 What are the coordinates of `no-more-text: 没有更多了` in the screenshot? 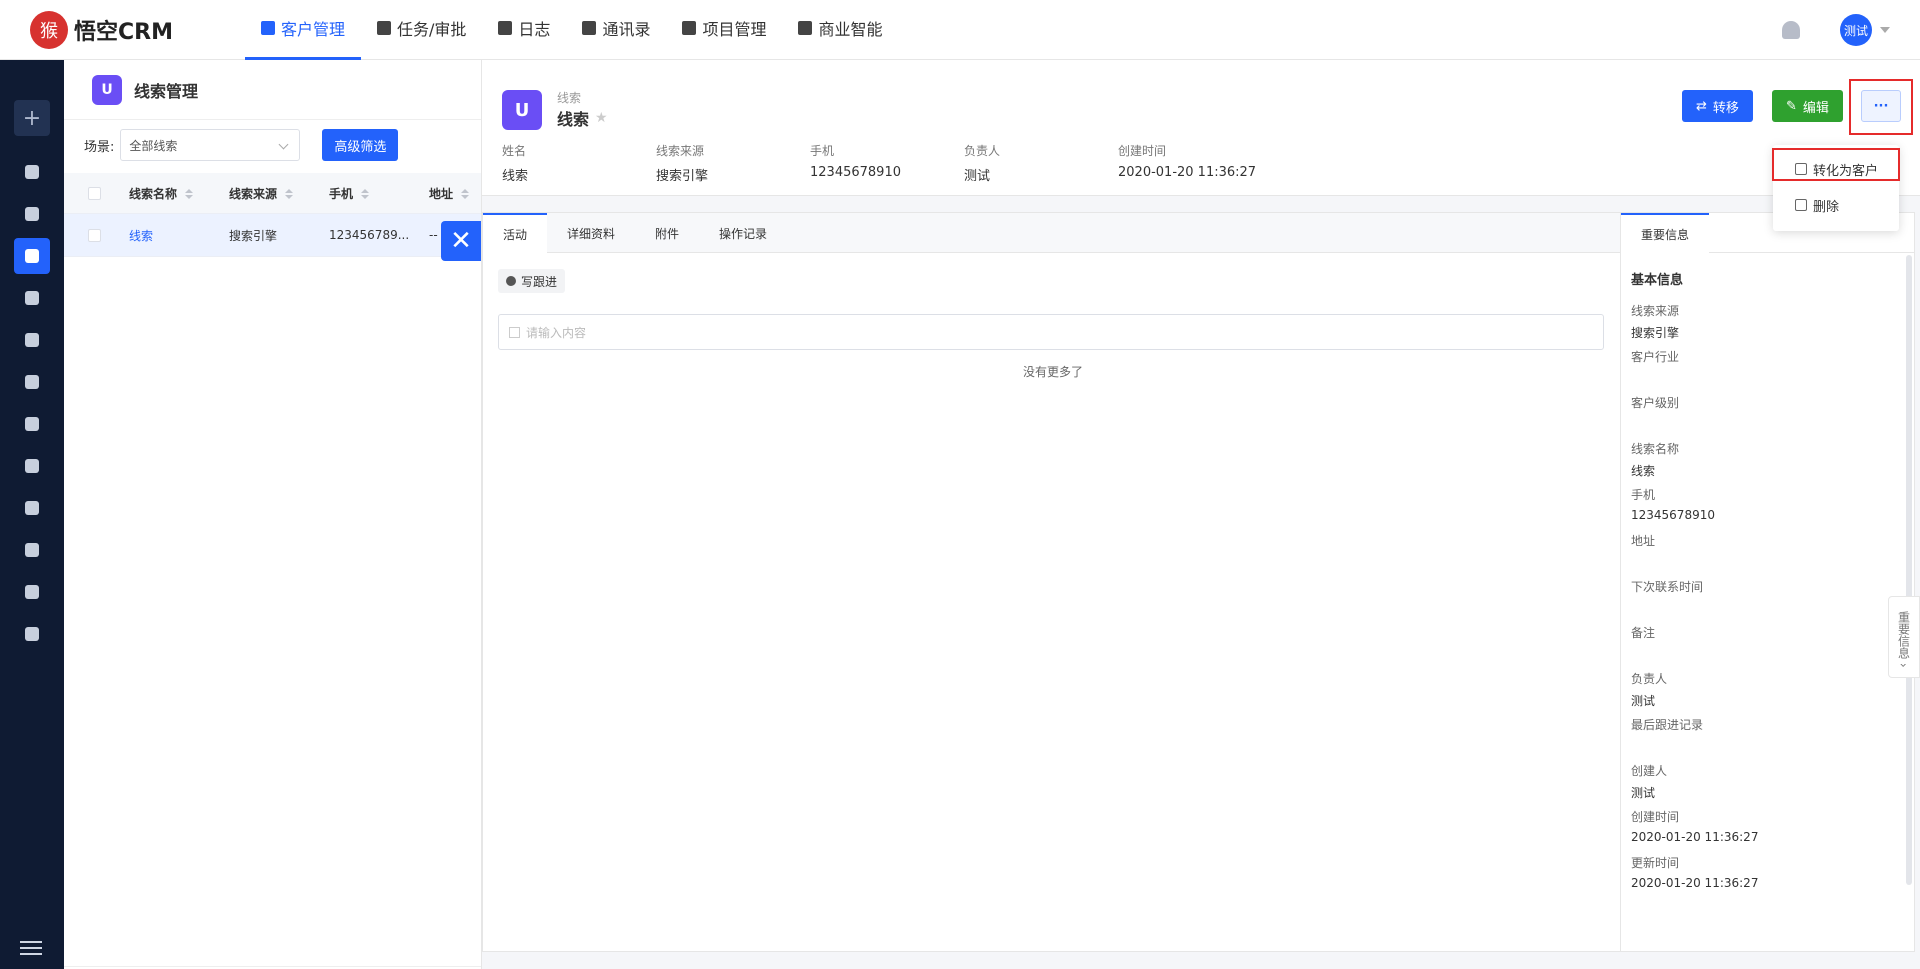 It's located at (1052, 372).